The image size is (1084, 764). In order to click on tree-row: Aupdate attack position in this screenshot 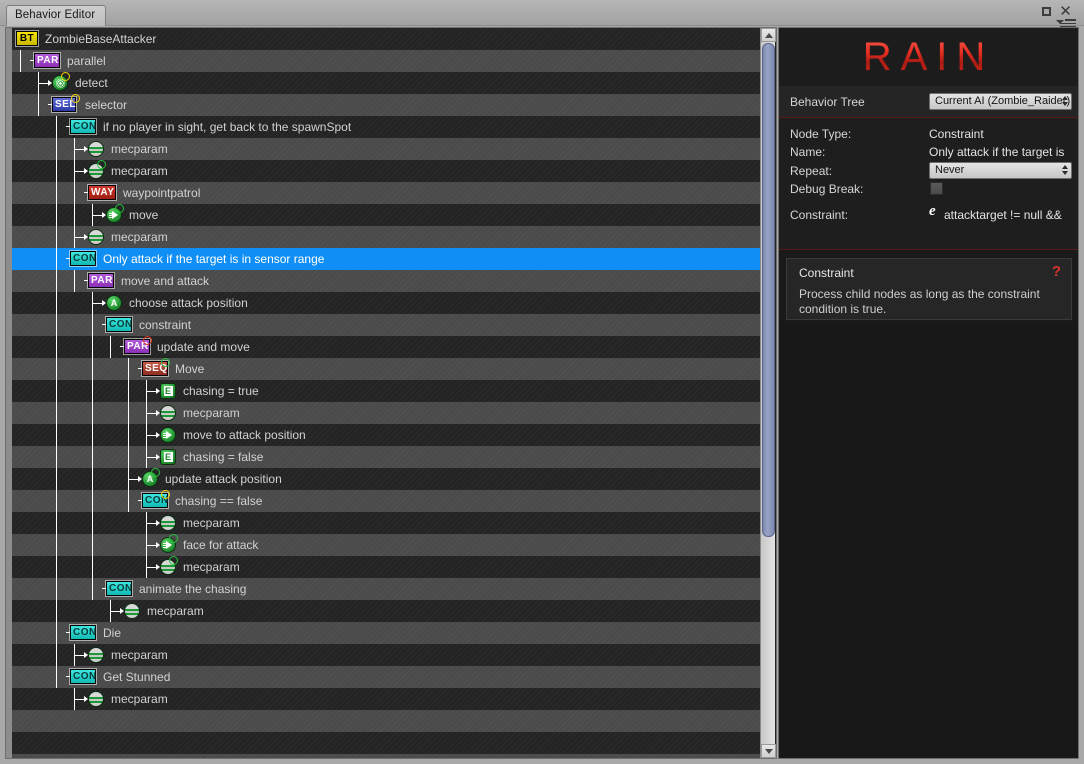, I will do `click(384, 479)`.